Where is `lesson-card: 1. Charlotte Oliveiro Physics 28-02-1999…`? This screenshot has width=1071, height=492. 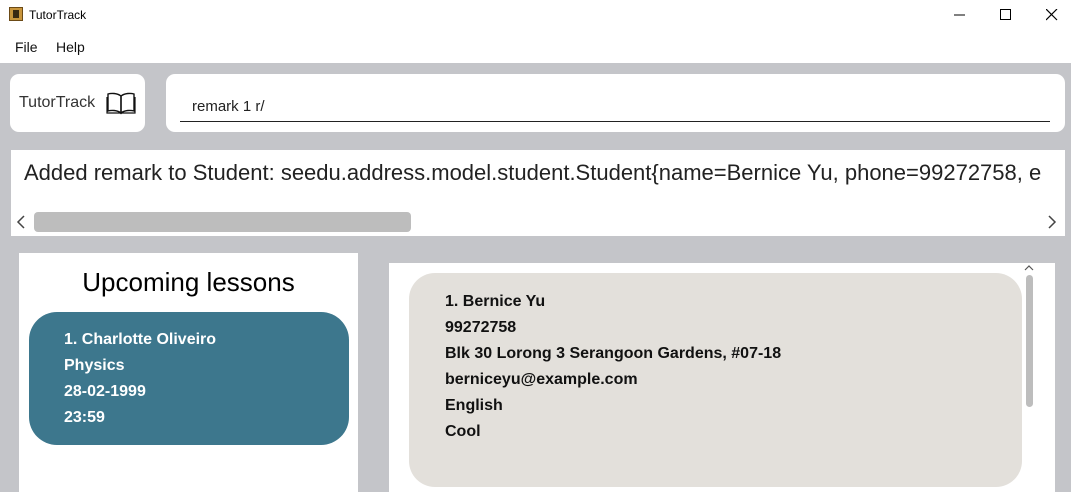
lesson-card: 1. Charlotte Oliveiro Physics 28-02-1999… is located at coordinates (189, 378).